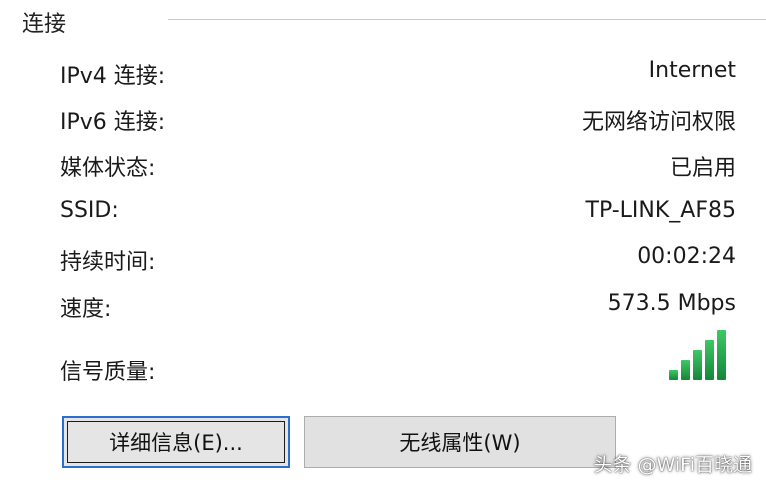 The height and width of the screenshot is (490, 766). What do you see at coordinates (108, 262) in the screenshot?
I see `duration-label: 持续时间:` at bounding box center [108, 262].